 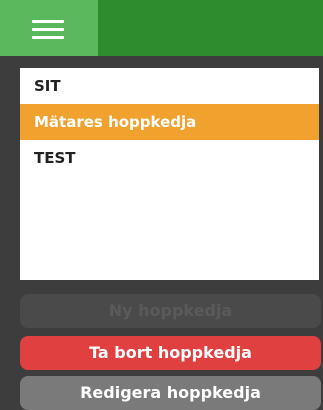 What do you see at coordinates (169, 86) in the screenshot?
I see `list-item: SIT` at bounding box center [169, 86].